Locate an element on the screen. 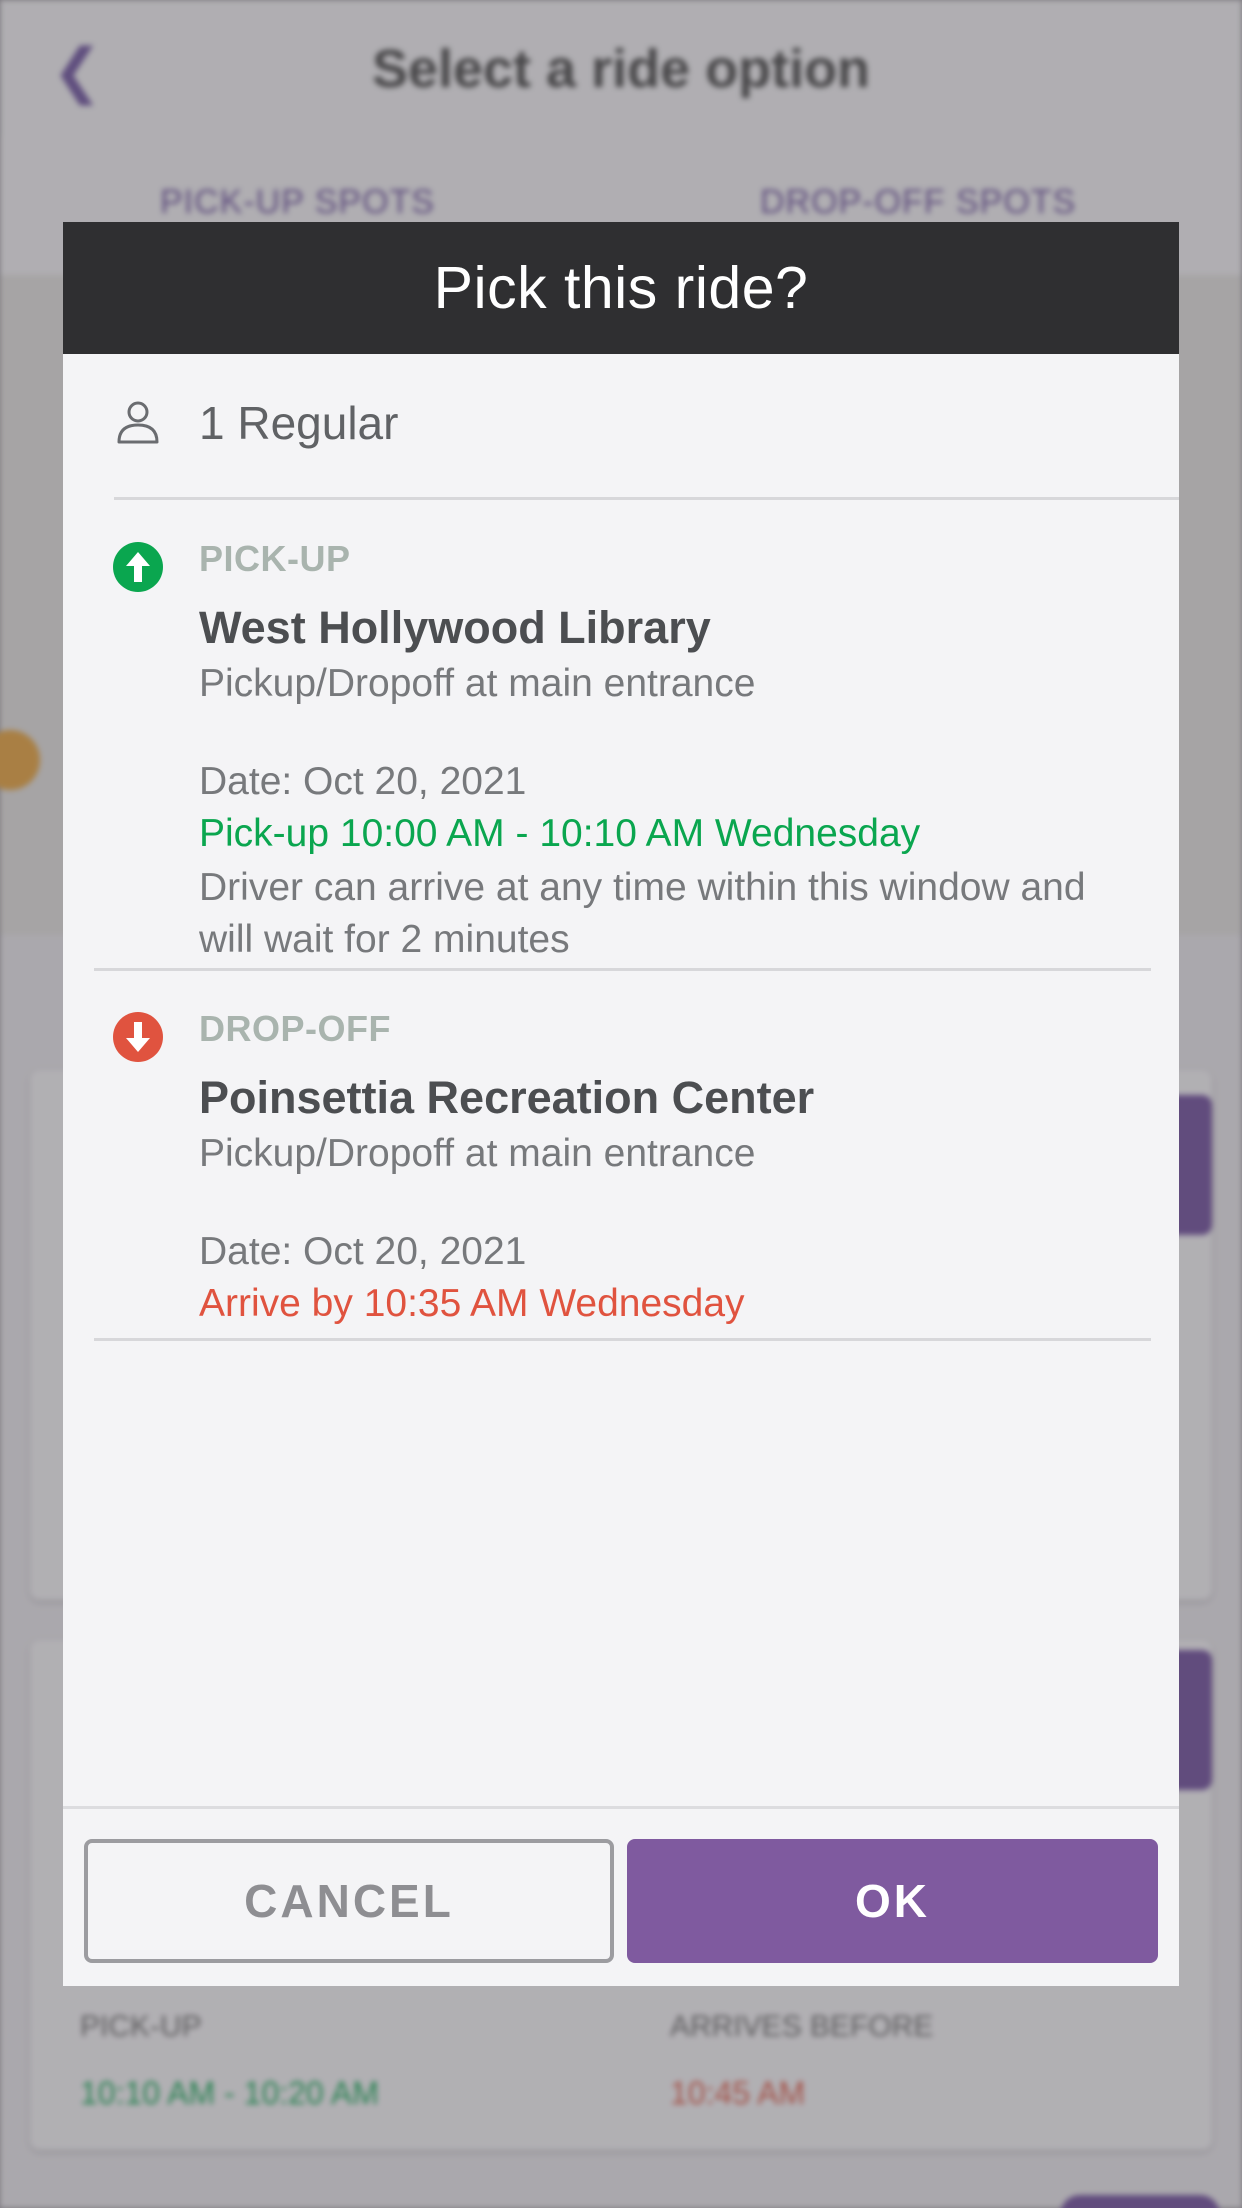  pickup-label: PICK-UP is located at coordinates (275, 558).